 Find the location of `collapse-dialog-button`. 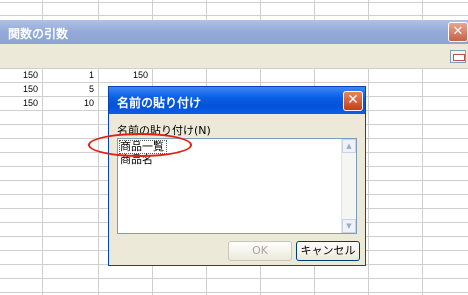

collapse-dialog-button is located at coordinates (458, 56).